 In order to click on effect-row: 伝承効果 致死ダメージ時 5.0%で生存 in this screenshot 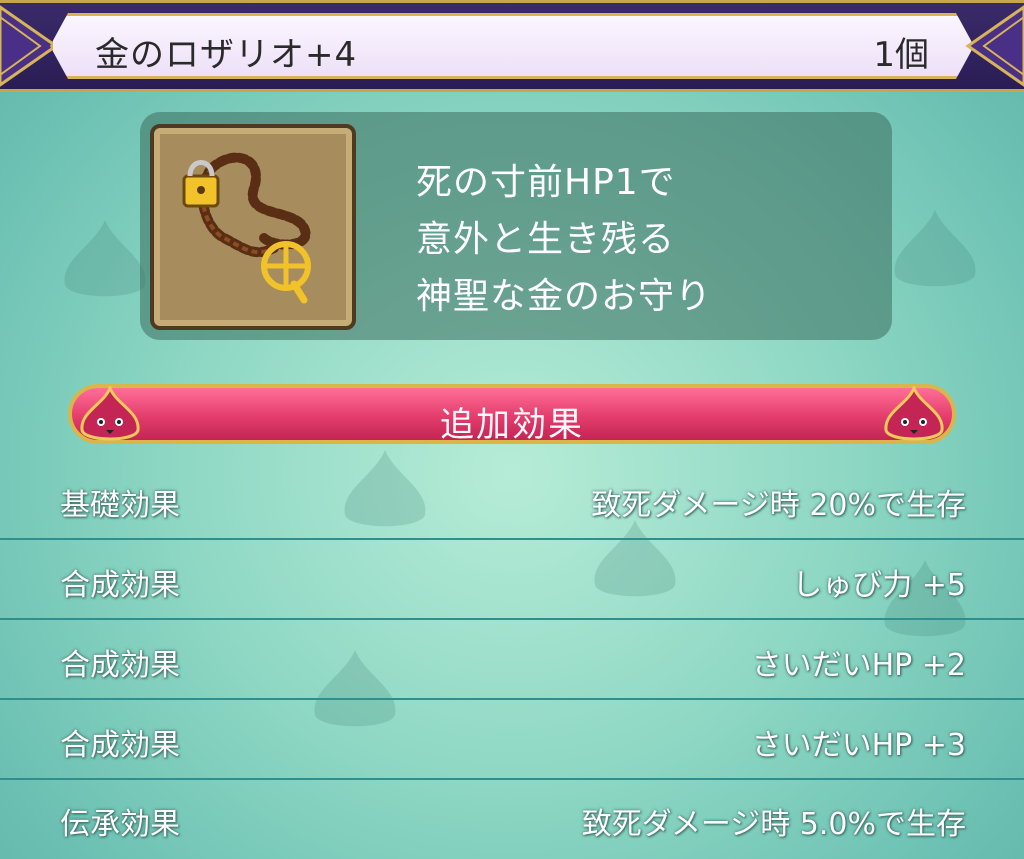, I will do `click(512, 819)`.